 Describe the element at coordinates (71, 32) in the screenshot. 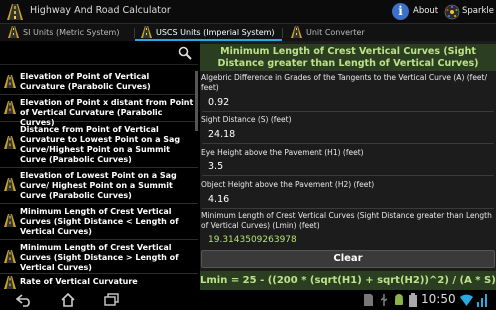

I see `tab-label: SI Units (Metric System)` at that location.